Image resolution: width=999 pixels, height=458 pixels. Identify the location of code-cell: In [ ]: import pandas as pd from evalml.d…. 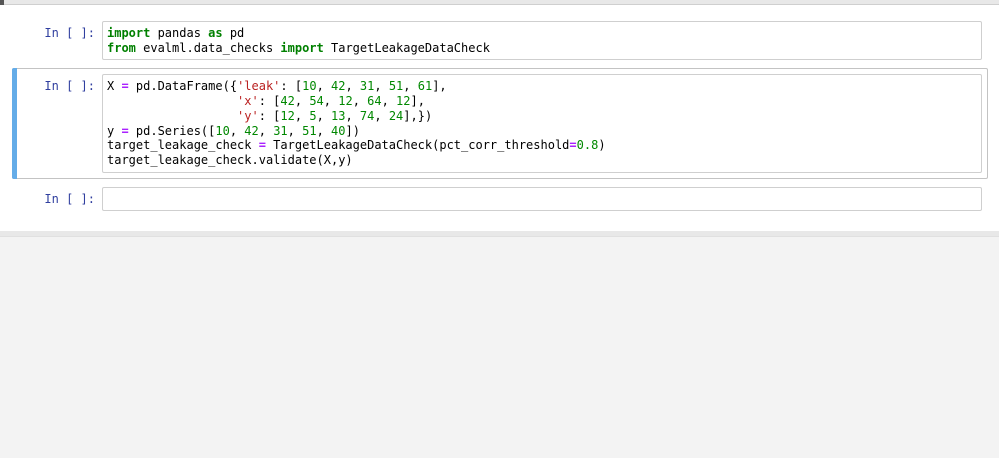
(500, 40).